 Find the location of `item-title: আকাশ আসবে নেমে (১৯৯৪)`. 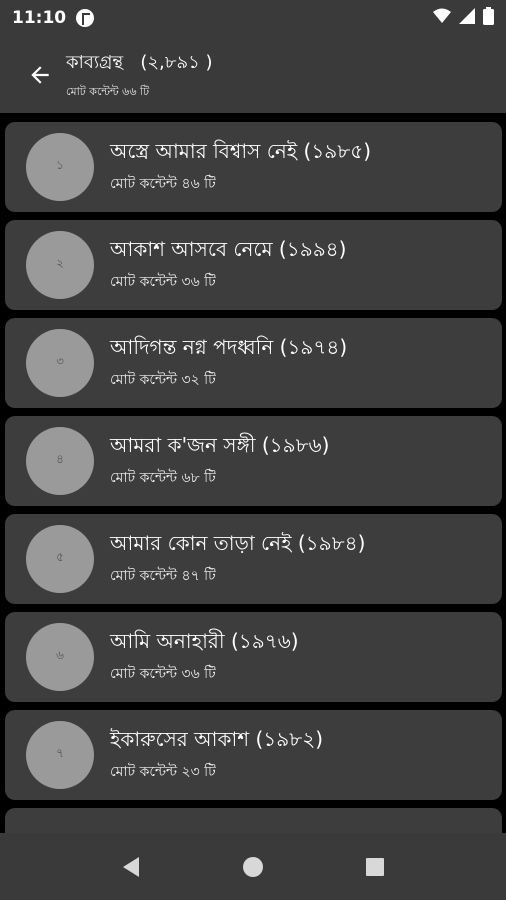

item-title: আকাশ আসবে নেমে (১৯৯৪) is located at coordinates (228, 249).